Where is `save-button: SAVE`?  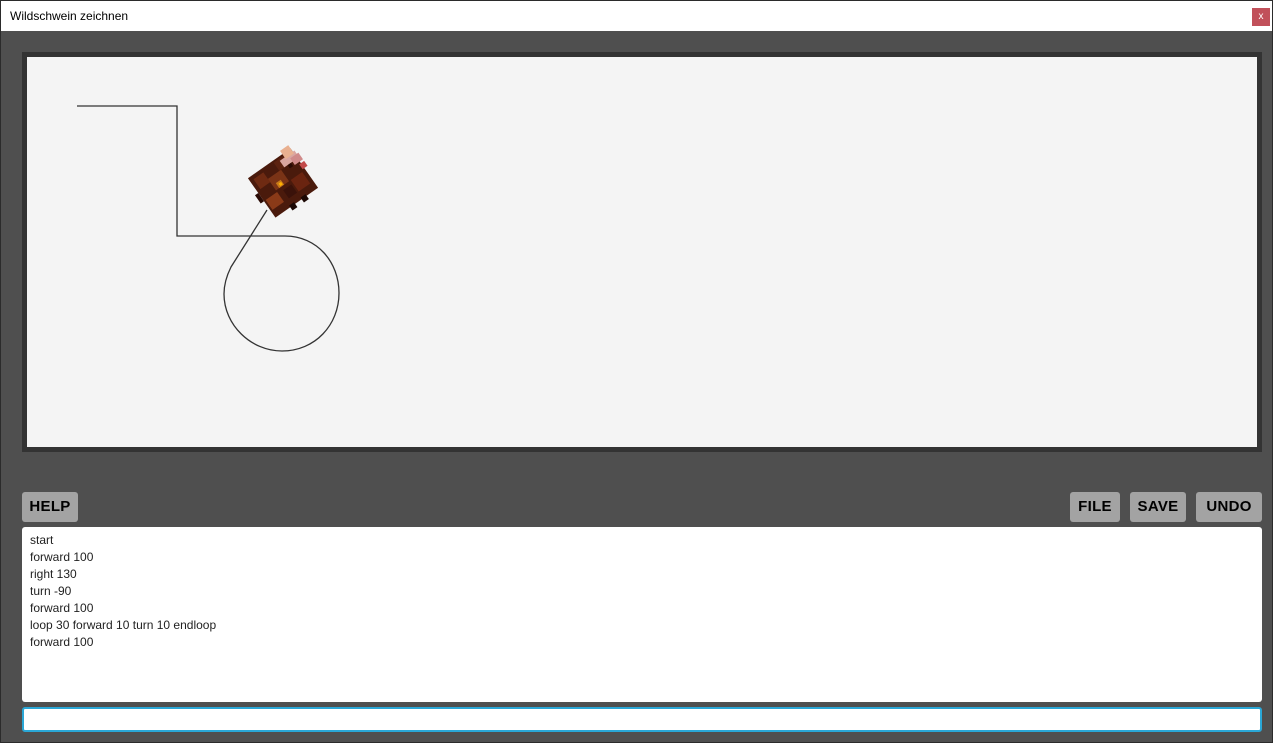
save-button: SAVE is located at coordinates (1158, 507).